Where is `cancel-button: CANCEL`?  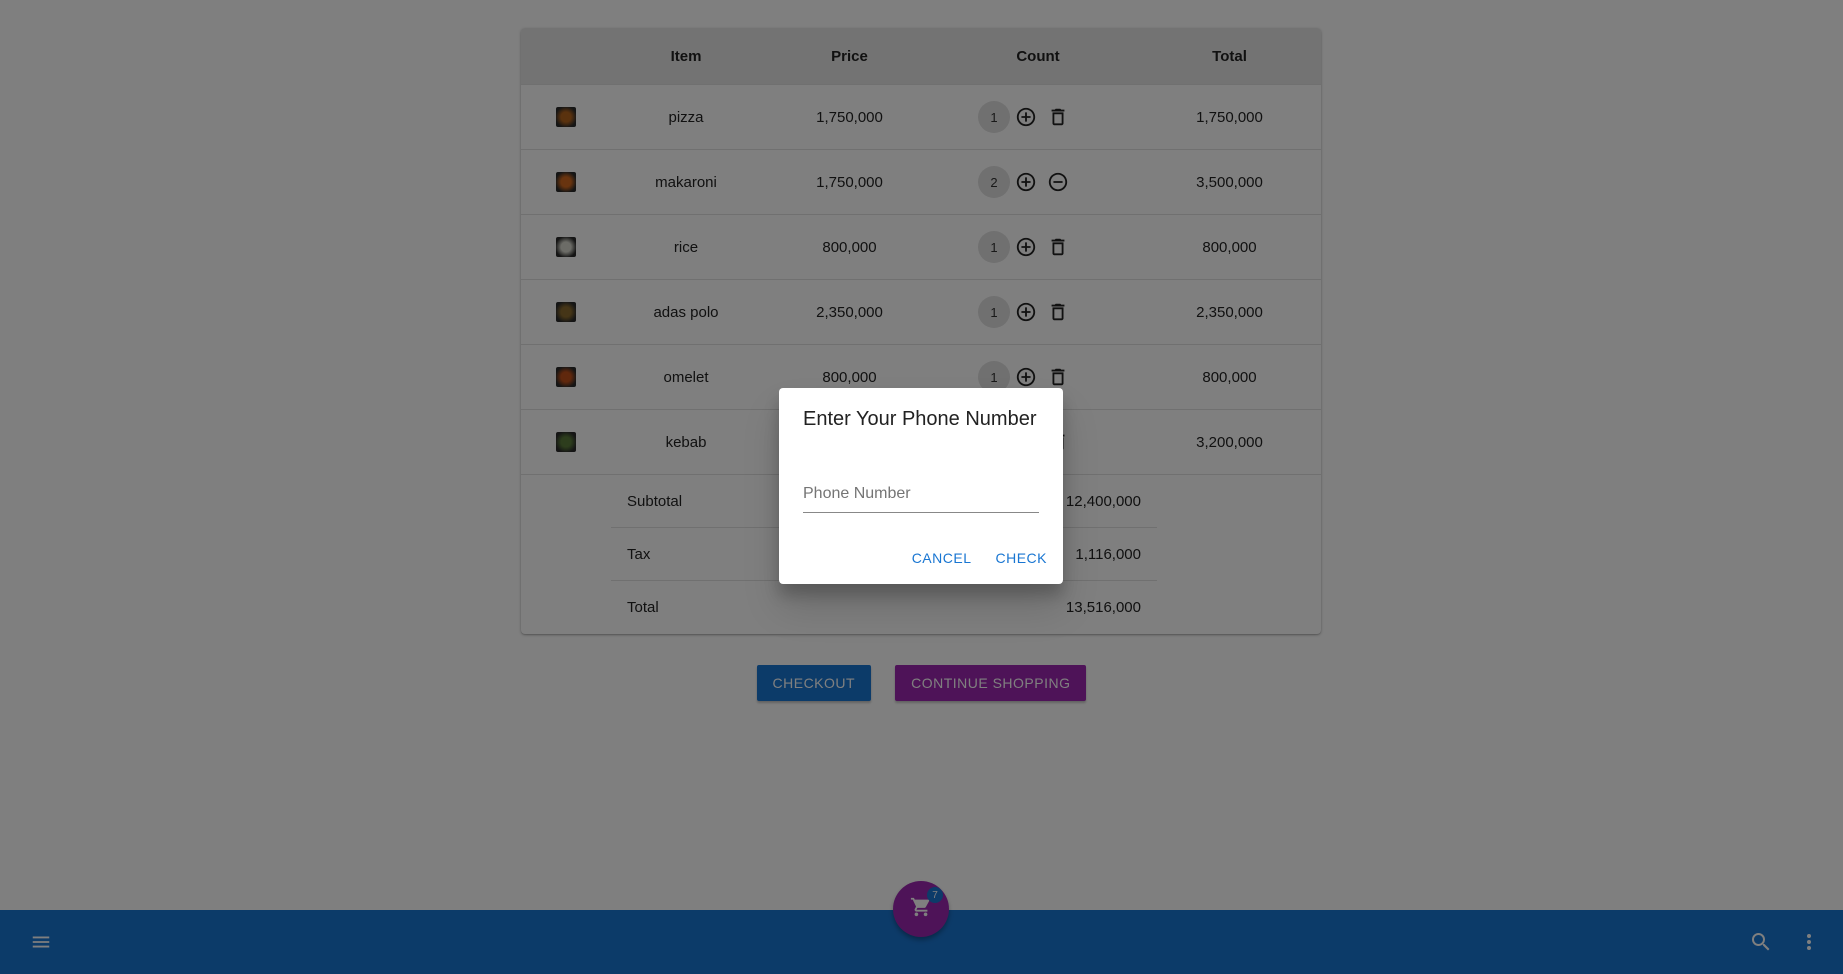
cancel-button: CANCEL is located at coordinates (942, 558).